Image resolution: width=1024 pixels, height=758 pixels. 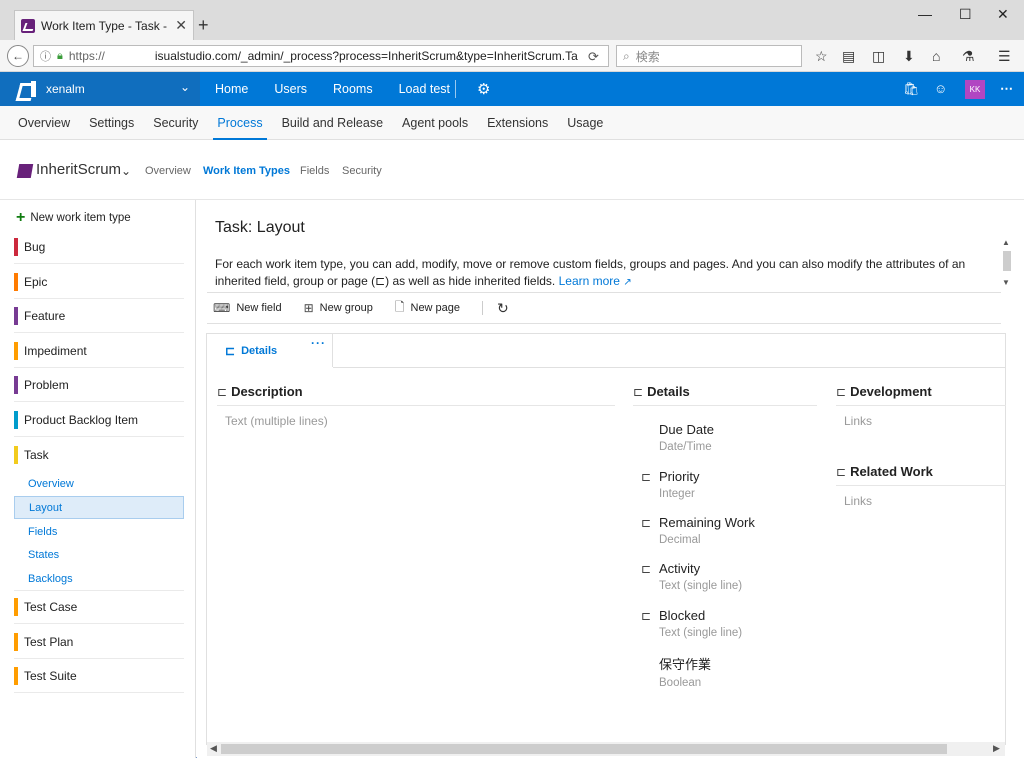 What do you see at coordinates (677, 437) in the screenshot?
I see `field-due-date: Due Date Date/Time` at bounding box center [677, 437].